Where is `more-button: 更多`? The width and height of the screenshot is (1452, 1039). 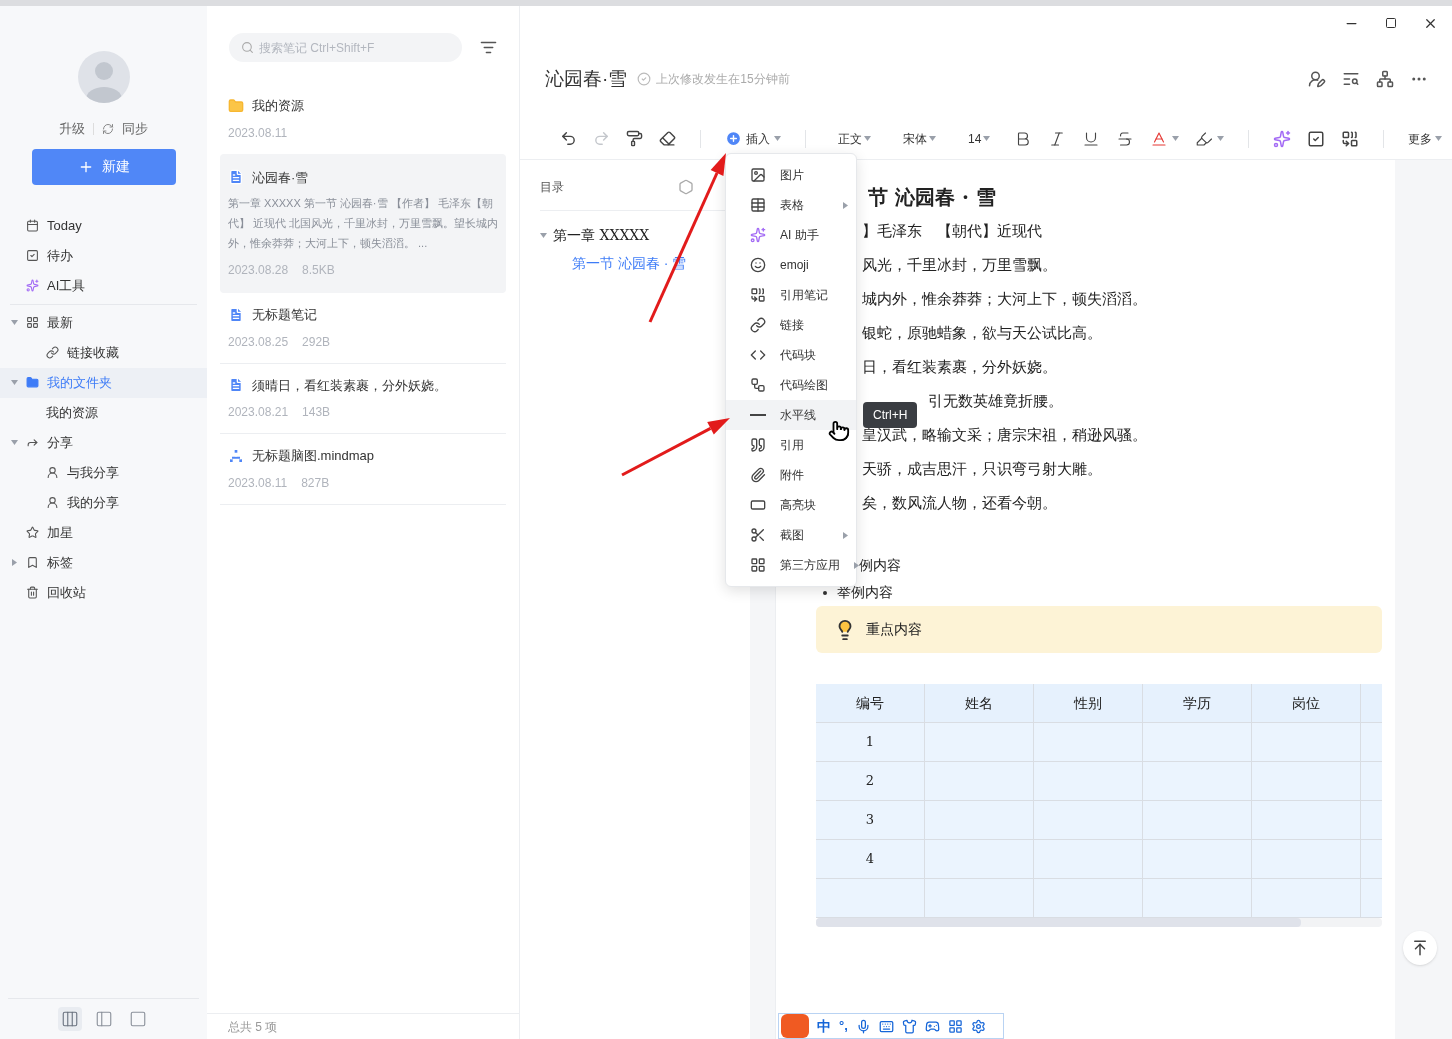
more-button: 更多 is located at coordinates (1425, 138).